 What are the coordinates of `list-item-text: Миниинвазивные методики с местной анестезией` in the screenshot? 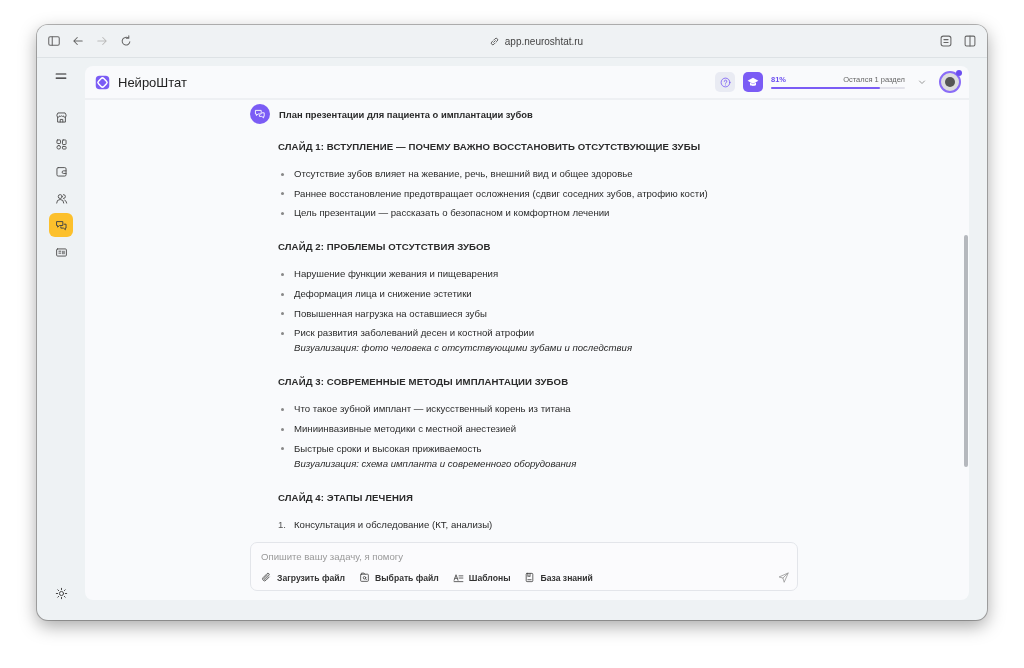 It's located at (405, 429).